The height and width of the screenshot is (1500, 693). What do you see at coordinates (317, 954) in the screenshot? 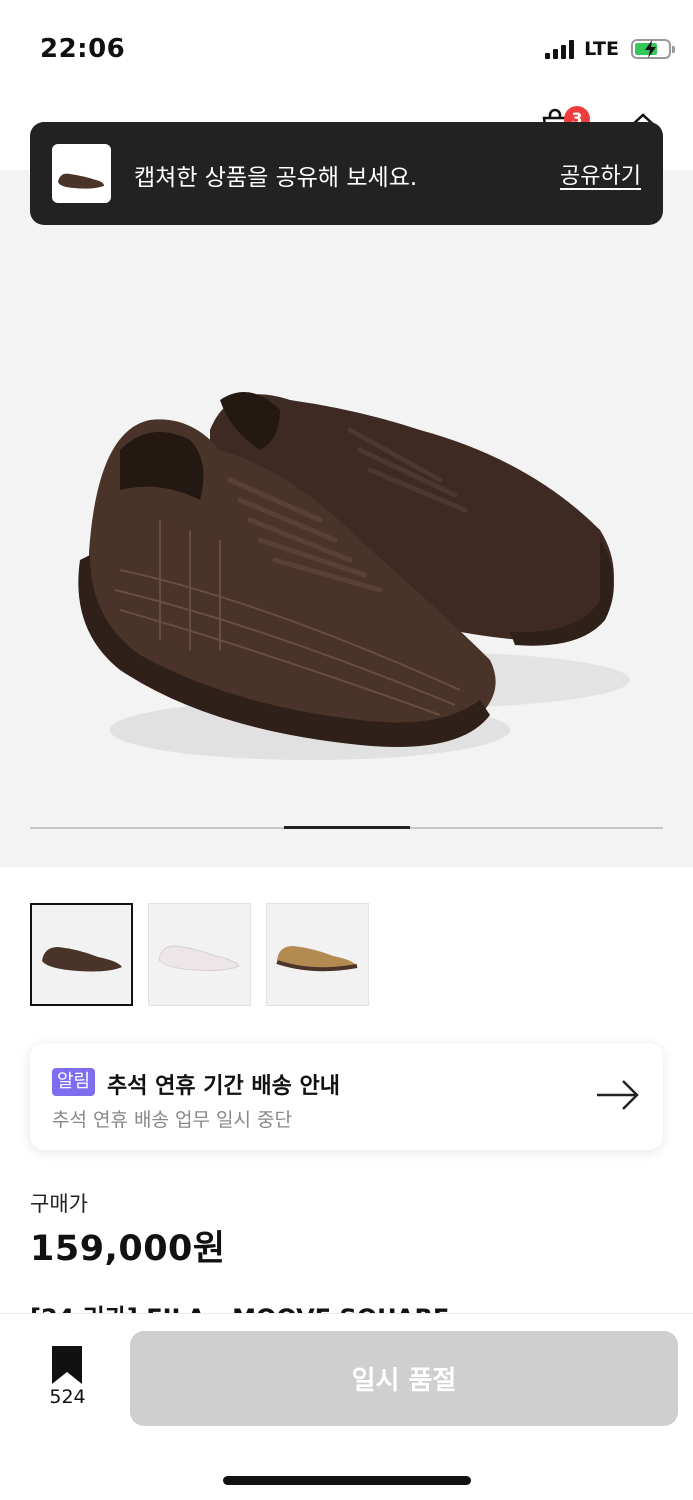
I see `thumbnail-tan` at bounding box center [317, 954].